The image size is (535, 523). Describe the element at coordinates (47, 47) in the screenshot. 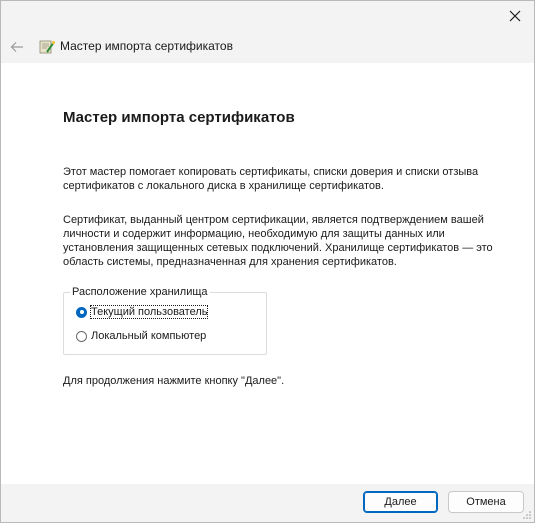

I see `certificate-wizard-icon` at that location.